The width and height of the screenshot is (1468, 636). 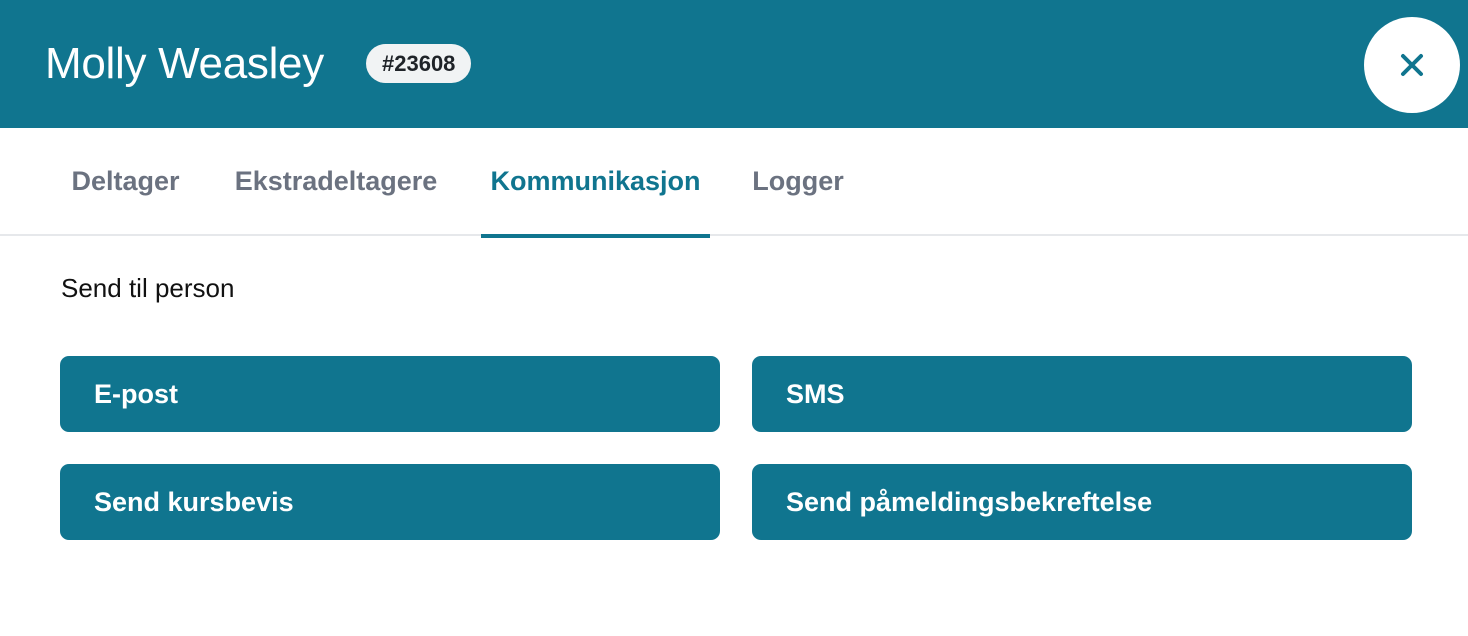 I want to click on close-icon, so click(x=1412, y=65).